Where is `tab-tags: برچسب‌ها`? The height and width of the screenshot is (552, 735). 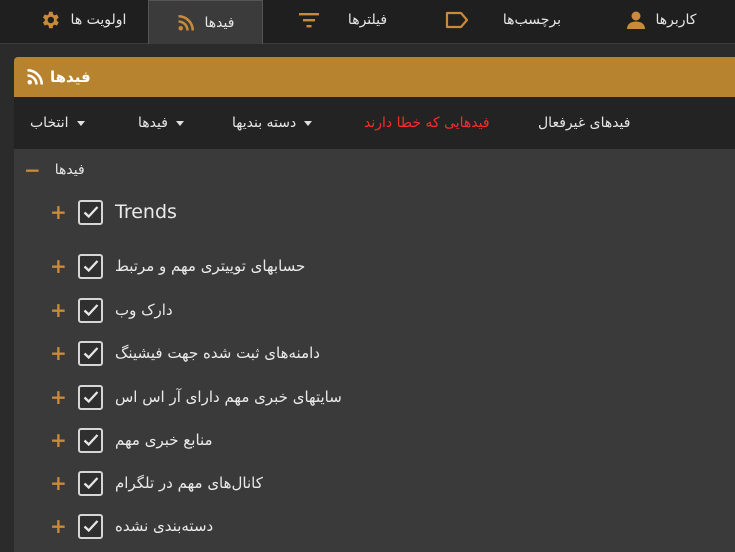 tab-tags: برچسب‌ها is located at coordinates (503, 20).